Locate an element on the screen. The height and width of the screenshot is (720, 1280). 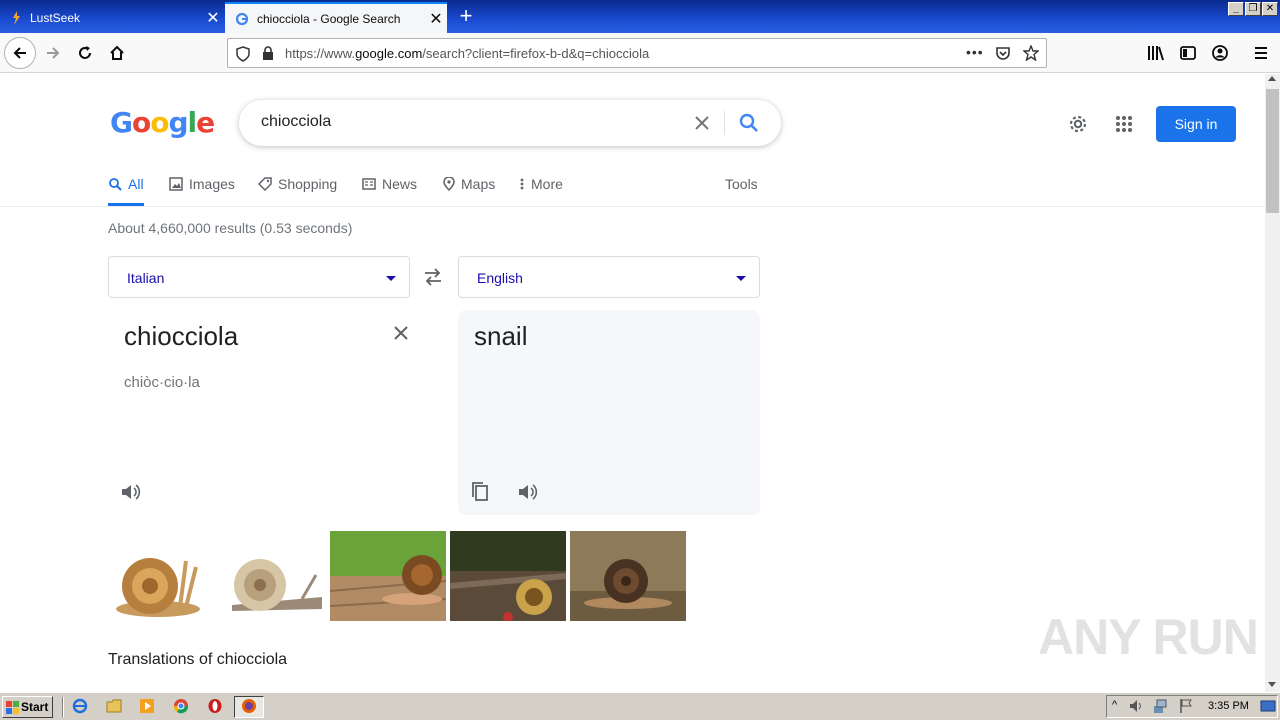
tab-more: More is located at coordinates (541, 184).